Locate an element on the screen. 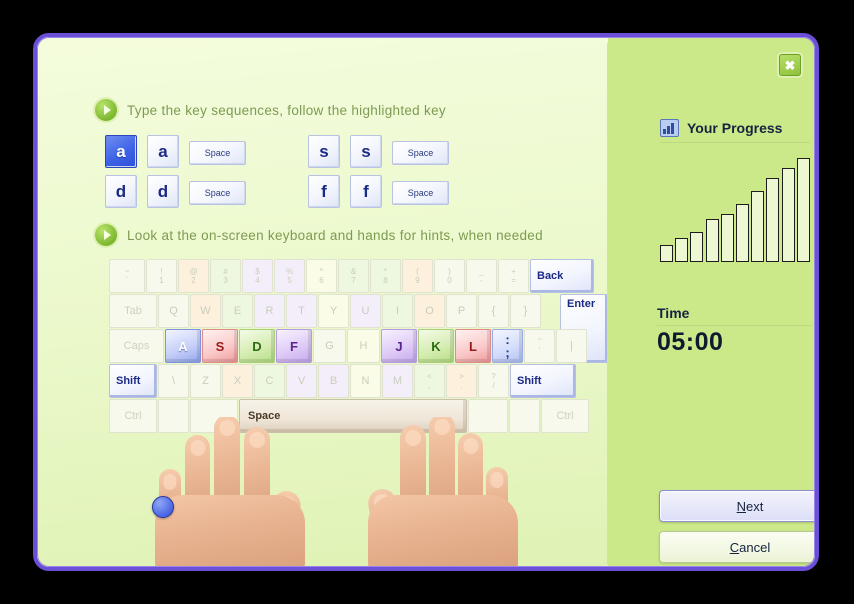  key-label: E is located at coordinates (237, 310).